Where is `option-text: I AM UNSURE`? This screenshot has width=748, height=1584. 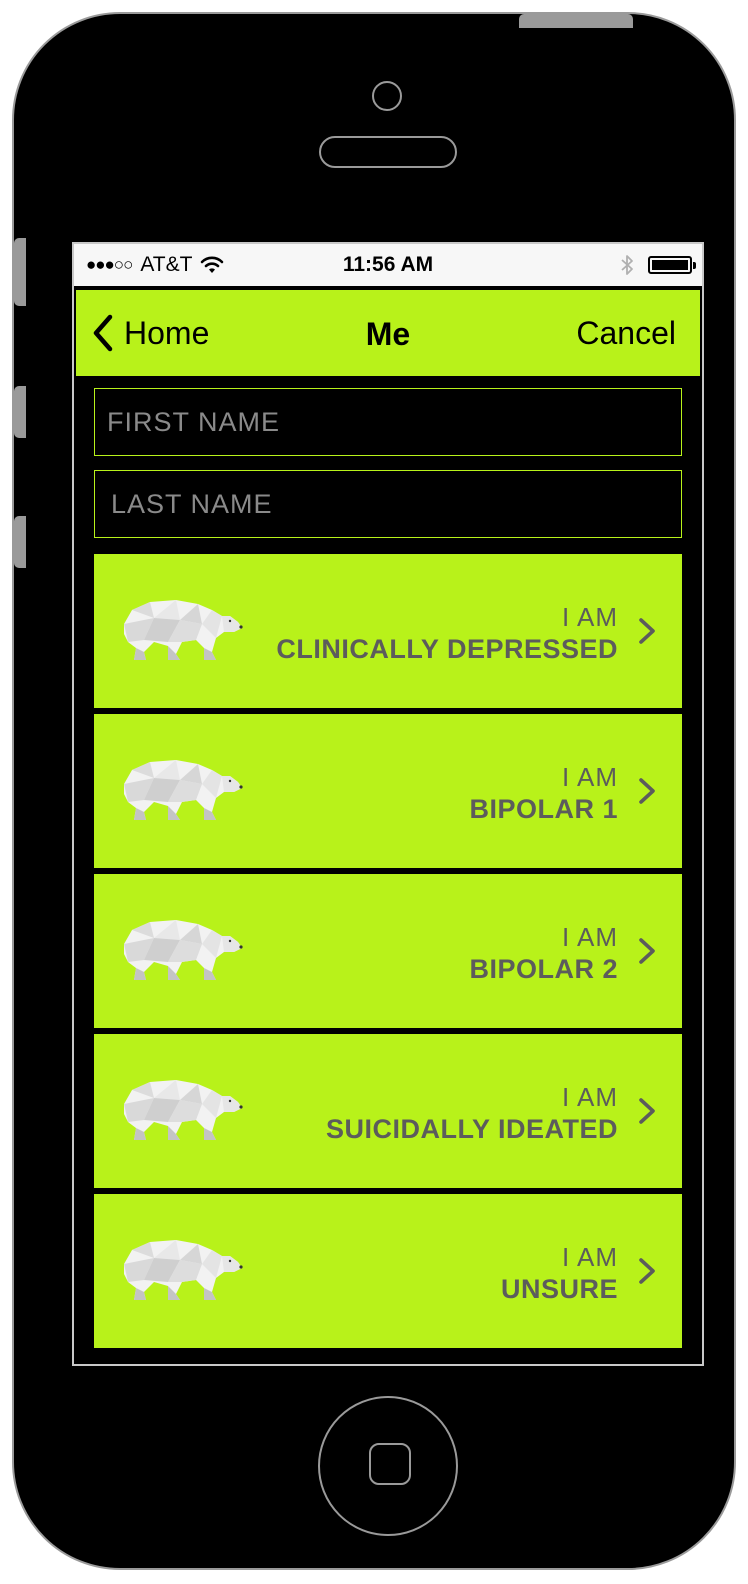
option-text: I AM UNSURE is located at coordinates (559, 1274).